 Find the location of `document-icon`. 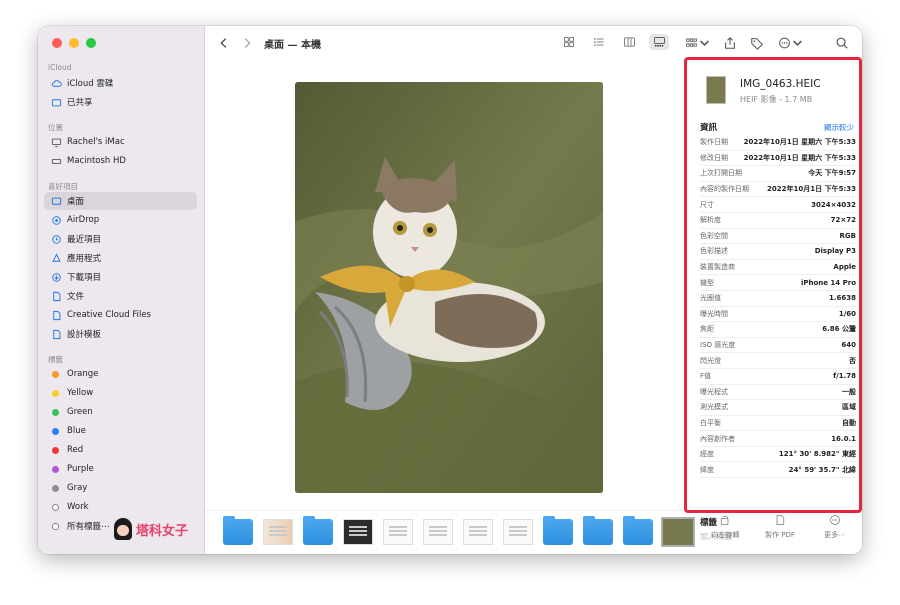

document-icon is located at coordinates (56, 296).